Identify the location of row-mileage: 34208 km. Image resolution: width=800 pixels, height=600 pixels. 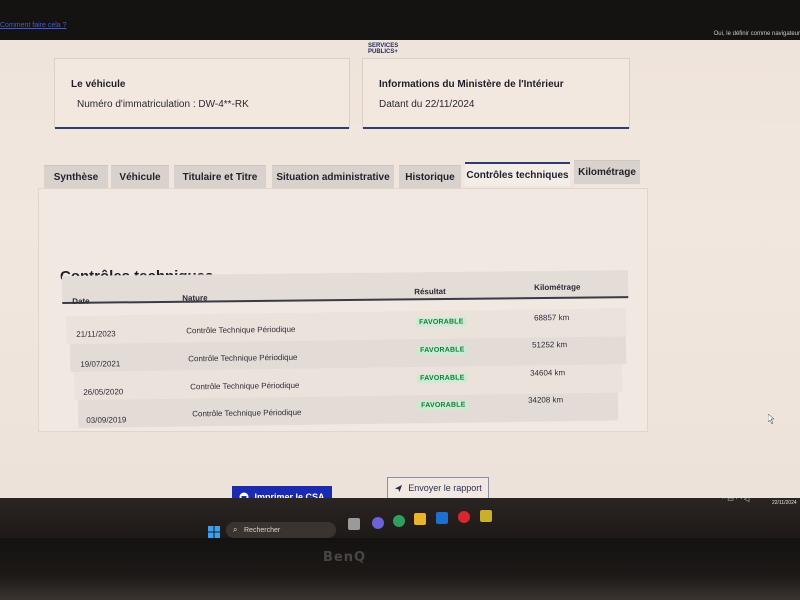
(545, 400).